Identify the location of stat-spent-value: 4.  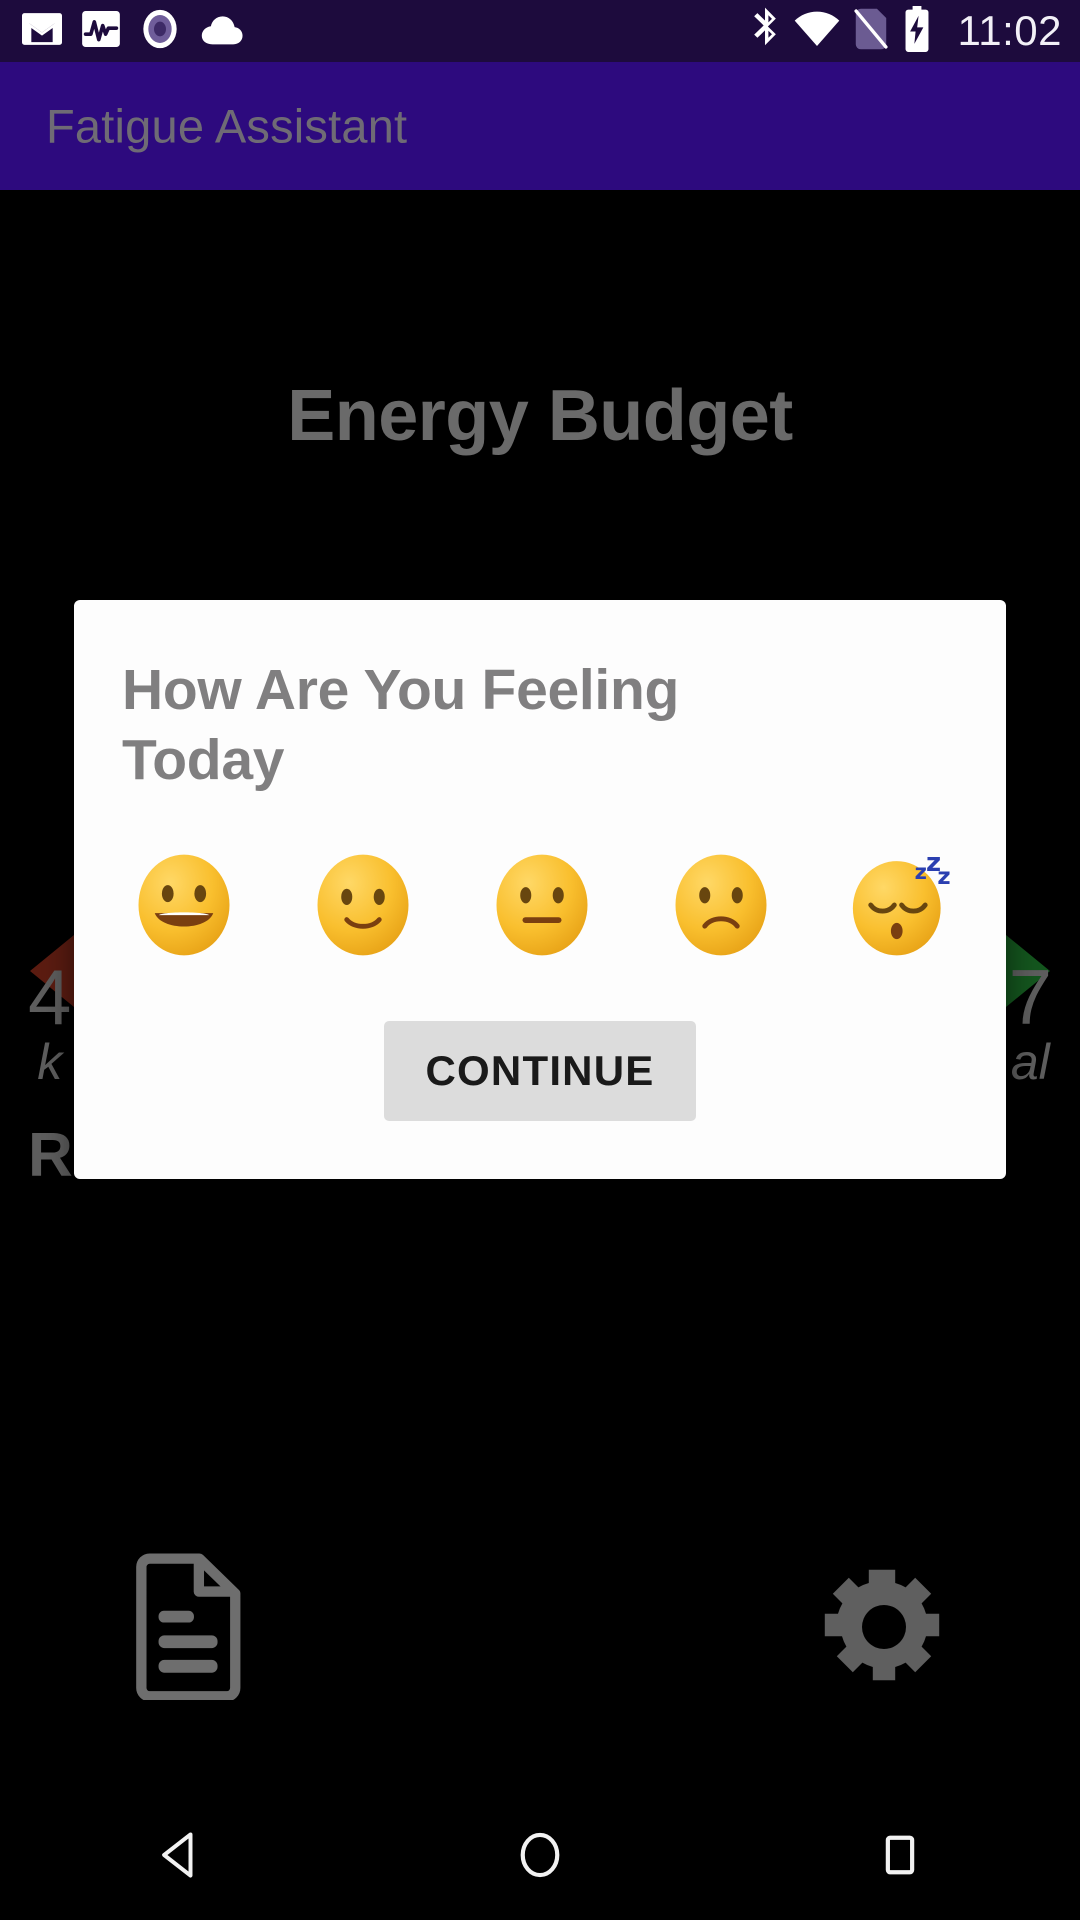
(50, 997).